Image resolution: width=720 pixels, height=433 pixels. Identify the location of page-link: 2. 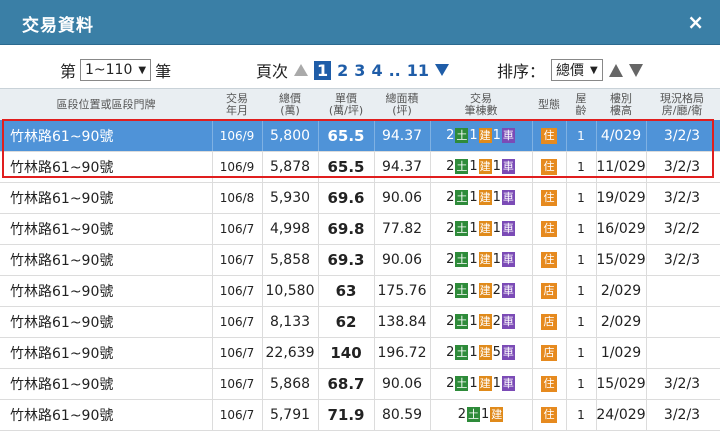
(342, 70).